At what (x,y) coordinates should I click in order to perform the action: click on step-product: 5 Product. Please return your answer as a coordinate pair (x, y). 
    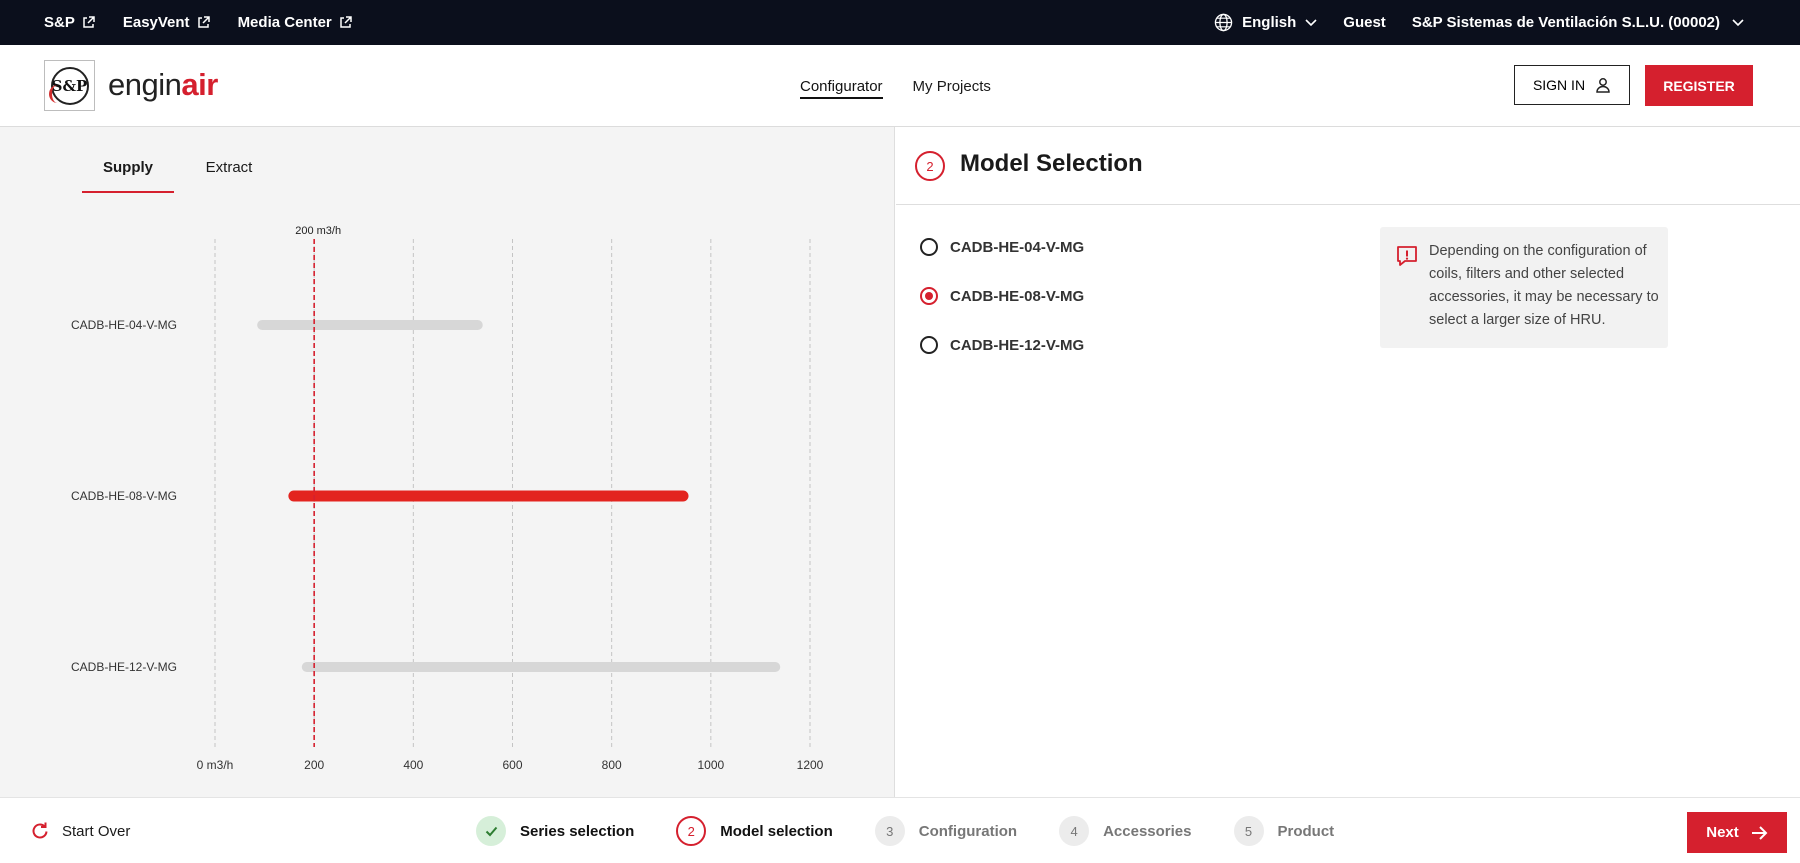
    Looking at the image, I should click on (1284, 831).